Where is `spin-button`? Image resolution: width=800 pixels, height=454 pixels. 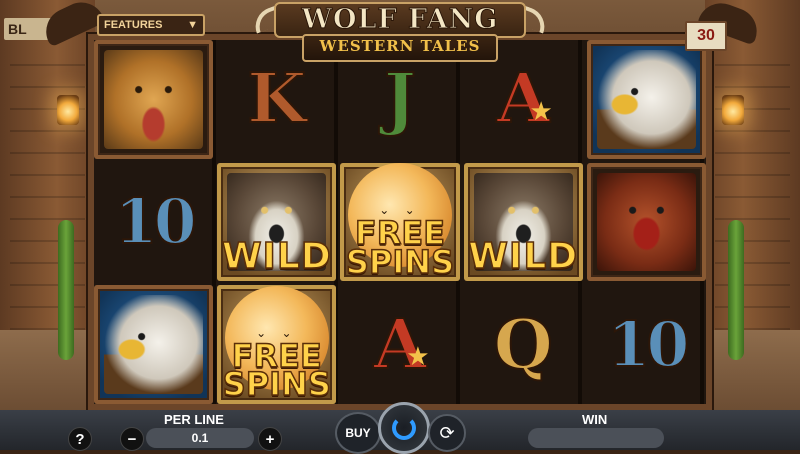
spin-button is located at coordinates (404, 428).